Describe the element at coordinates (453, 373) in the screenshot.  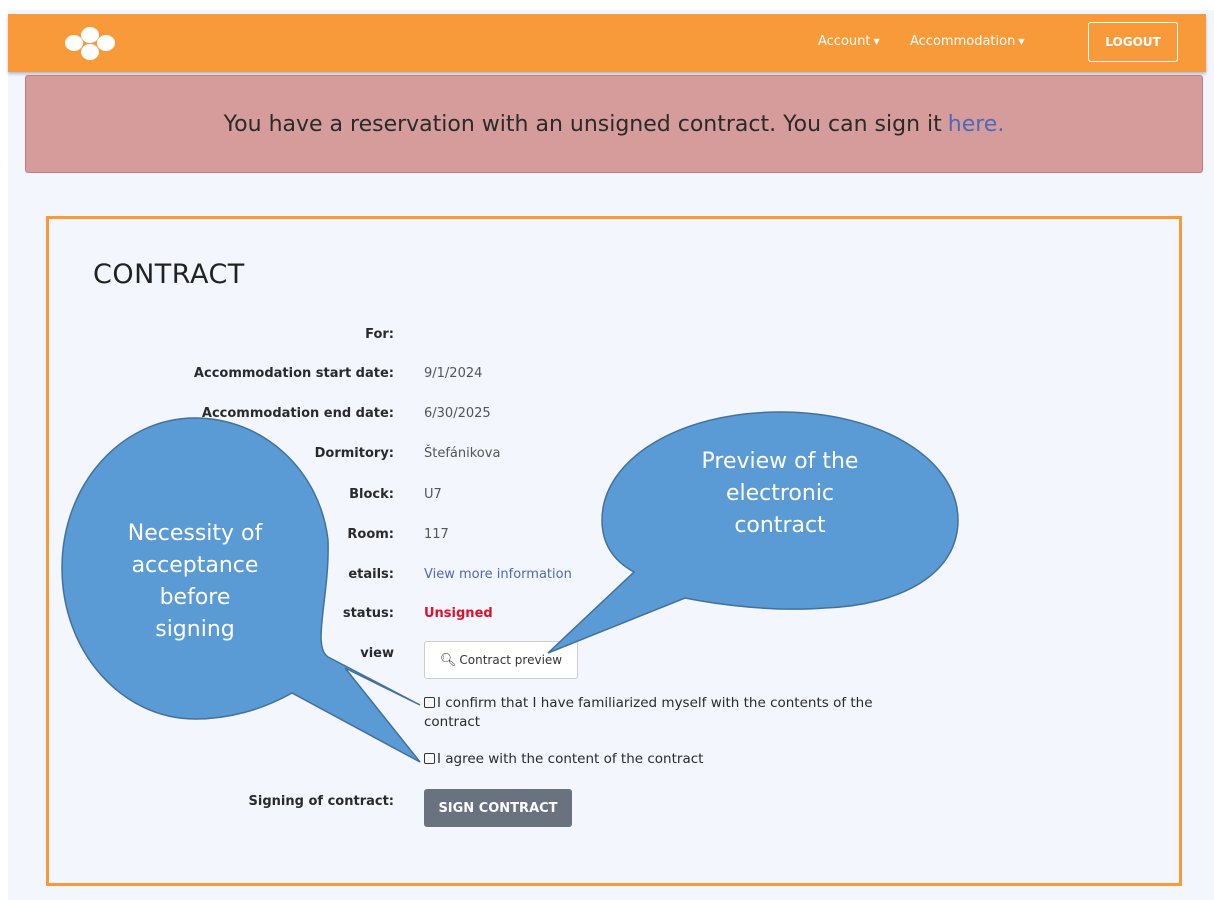
I see `start-date-value: 9/1/2024` at that location.